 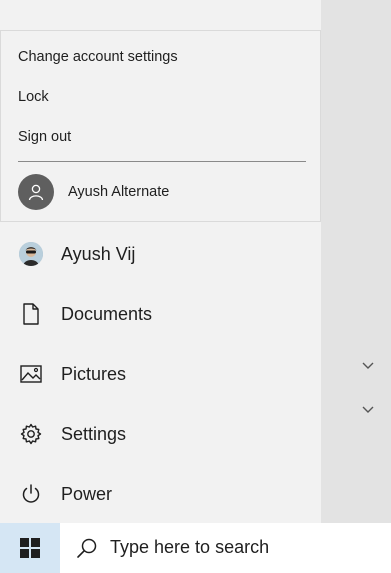 I want to click on person-icon, so click(x=36, y=192).